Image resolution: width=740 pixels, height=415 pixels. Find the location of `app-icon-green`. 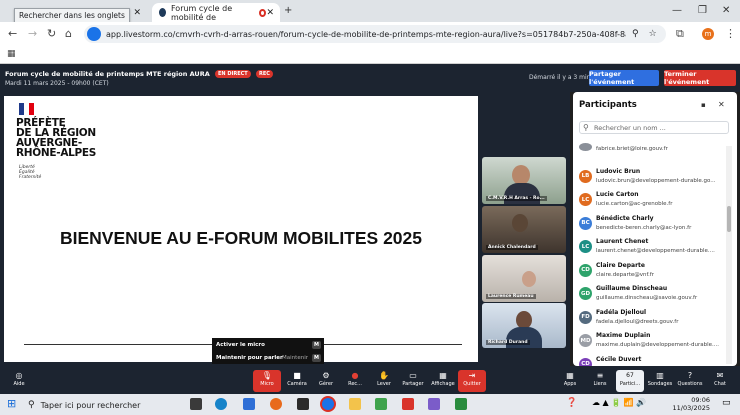

app-icon-green is located at coordinates (381, 404).